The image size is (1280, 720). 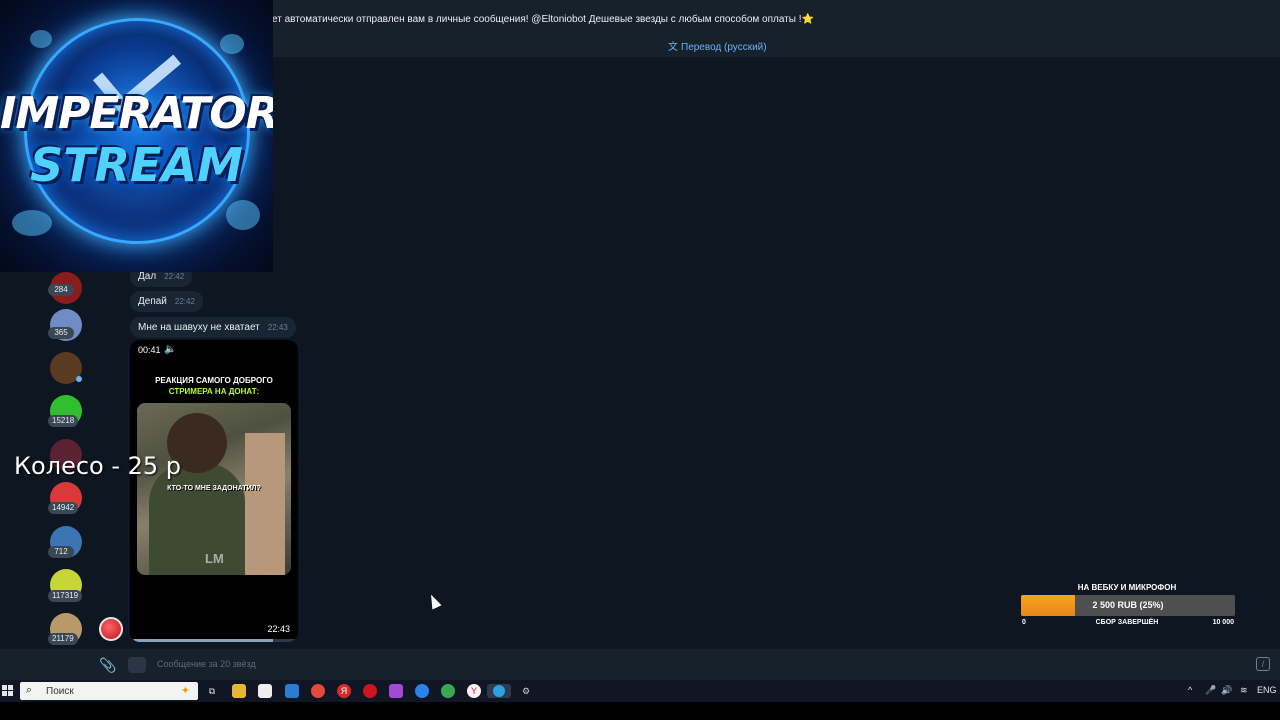 I want to click on app-icon, so click(x=422, y=691).